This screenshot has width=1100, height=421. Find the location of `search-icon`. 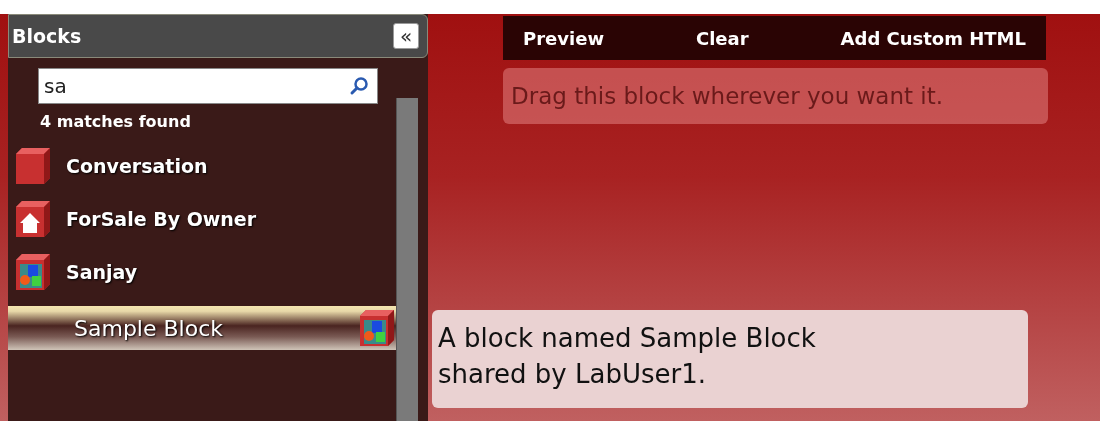

search-icon is located at coordinates (359, 86).